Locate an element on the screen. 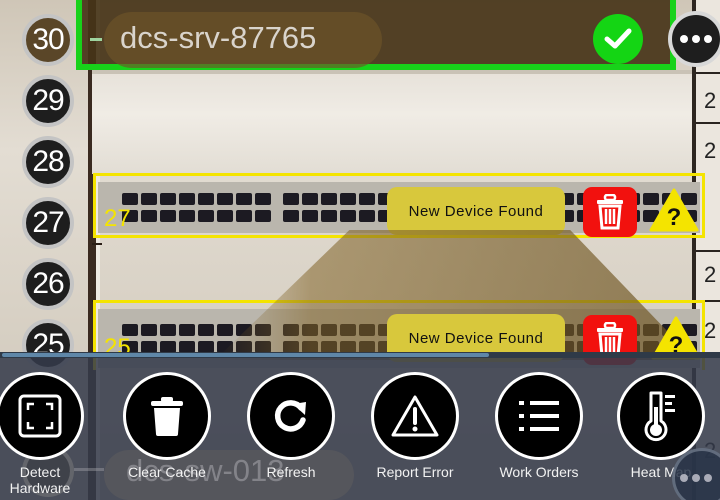  warning-icon is located at coordinates (415, 416).